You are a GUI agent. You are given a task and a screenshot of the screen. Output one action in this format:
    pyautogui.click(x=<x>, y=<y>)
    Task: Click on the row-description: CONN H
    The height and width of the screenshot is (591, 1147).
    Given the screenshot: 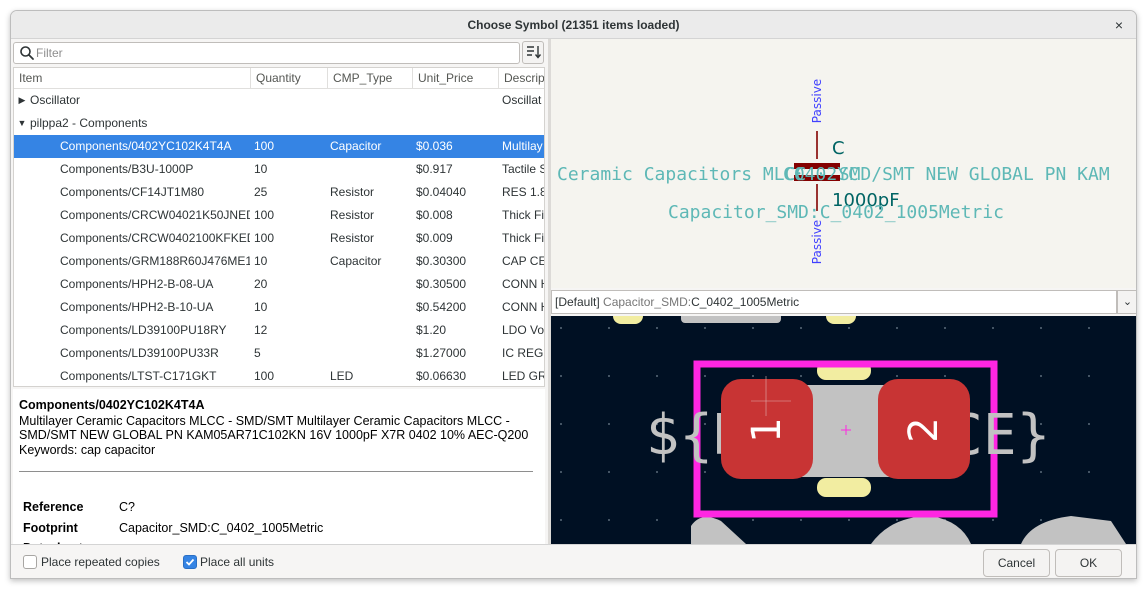 What is the action you would take?
    pyautogui.click(x=523, y=284)
    